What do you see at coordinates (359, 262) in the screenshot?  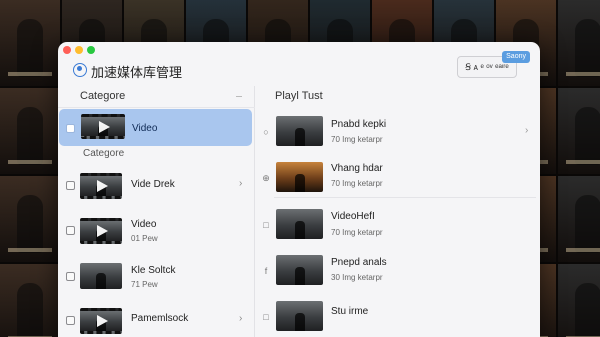 I see `playlist-item-name: Pnepd anals` at bounding box center [359, 262].